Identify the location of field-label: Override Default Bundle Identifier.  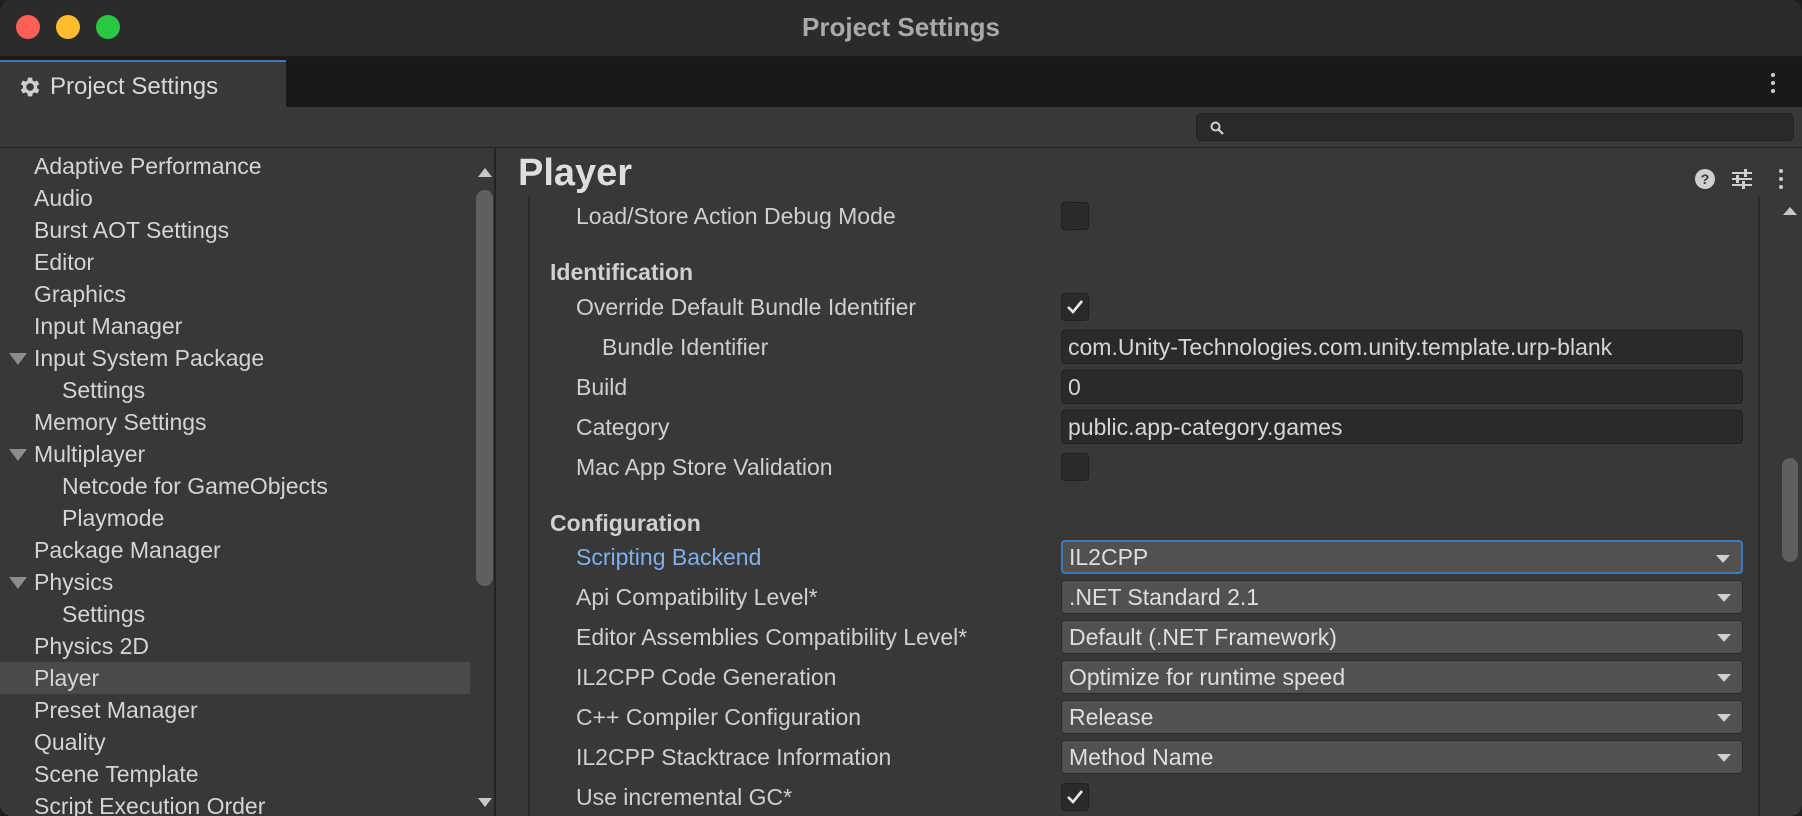
(746, 307).